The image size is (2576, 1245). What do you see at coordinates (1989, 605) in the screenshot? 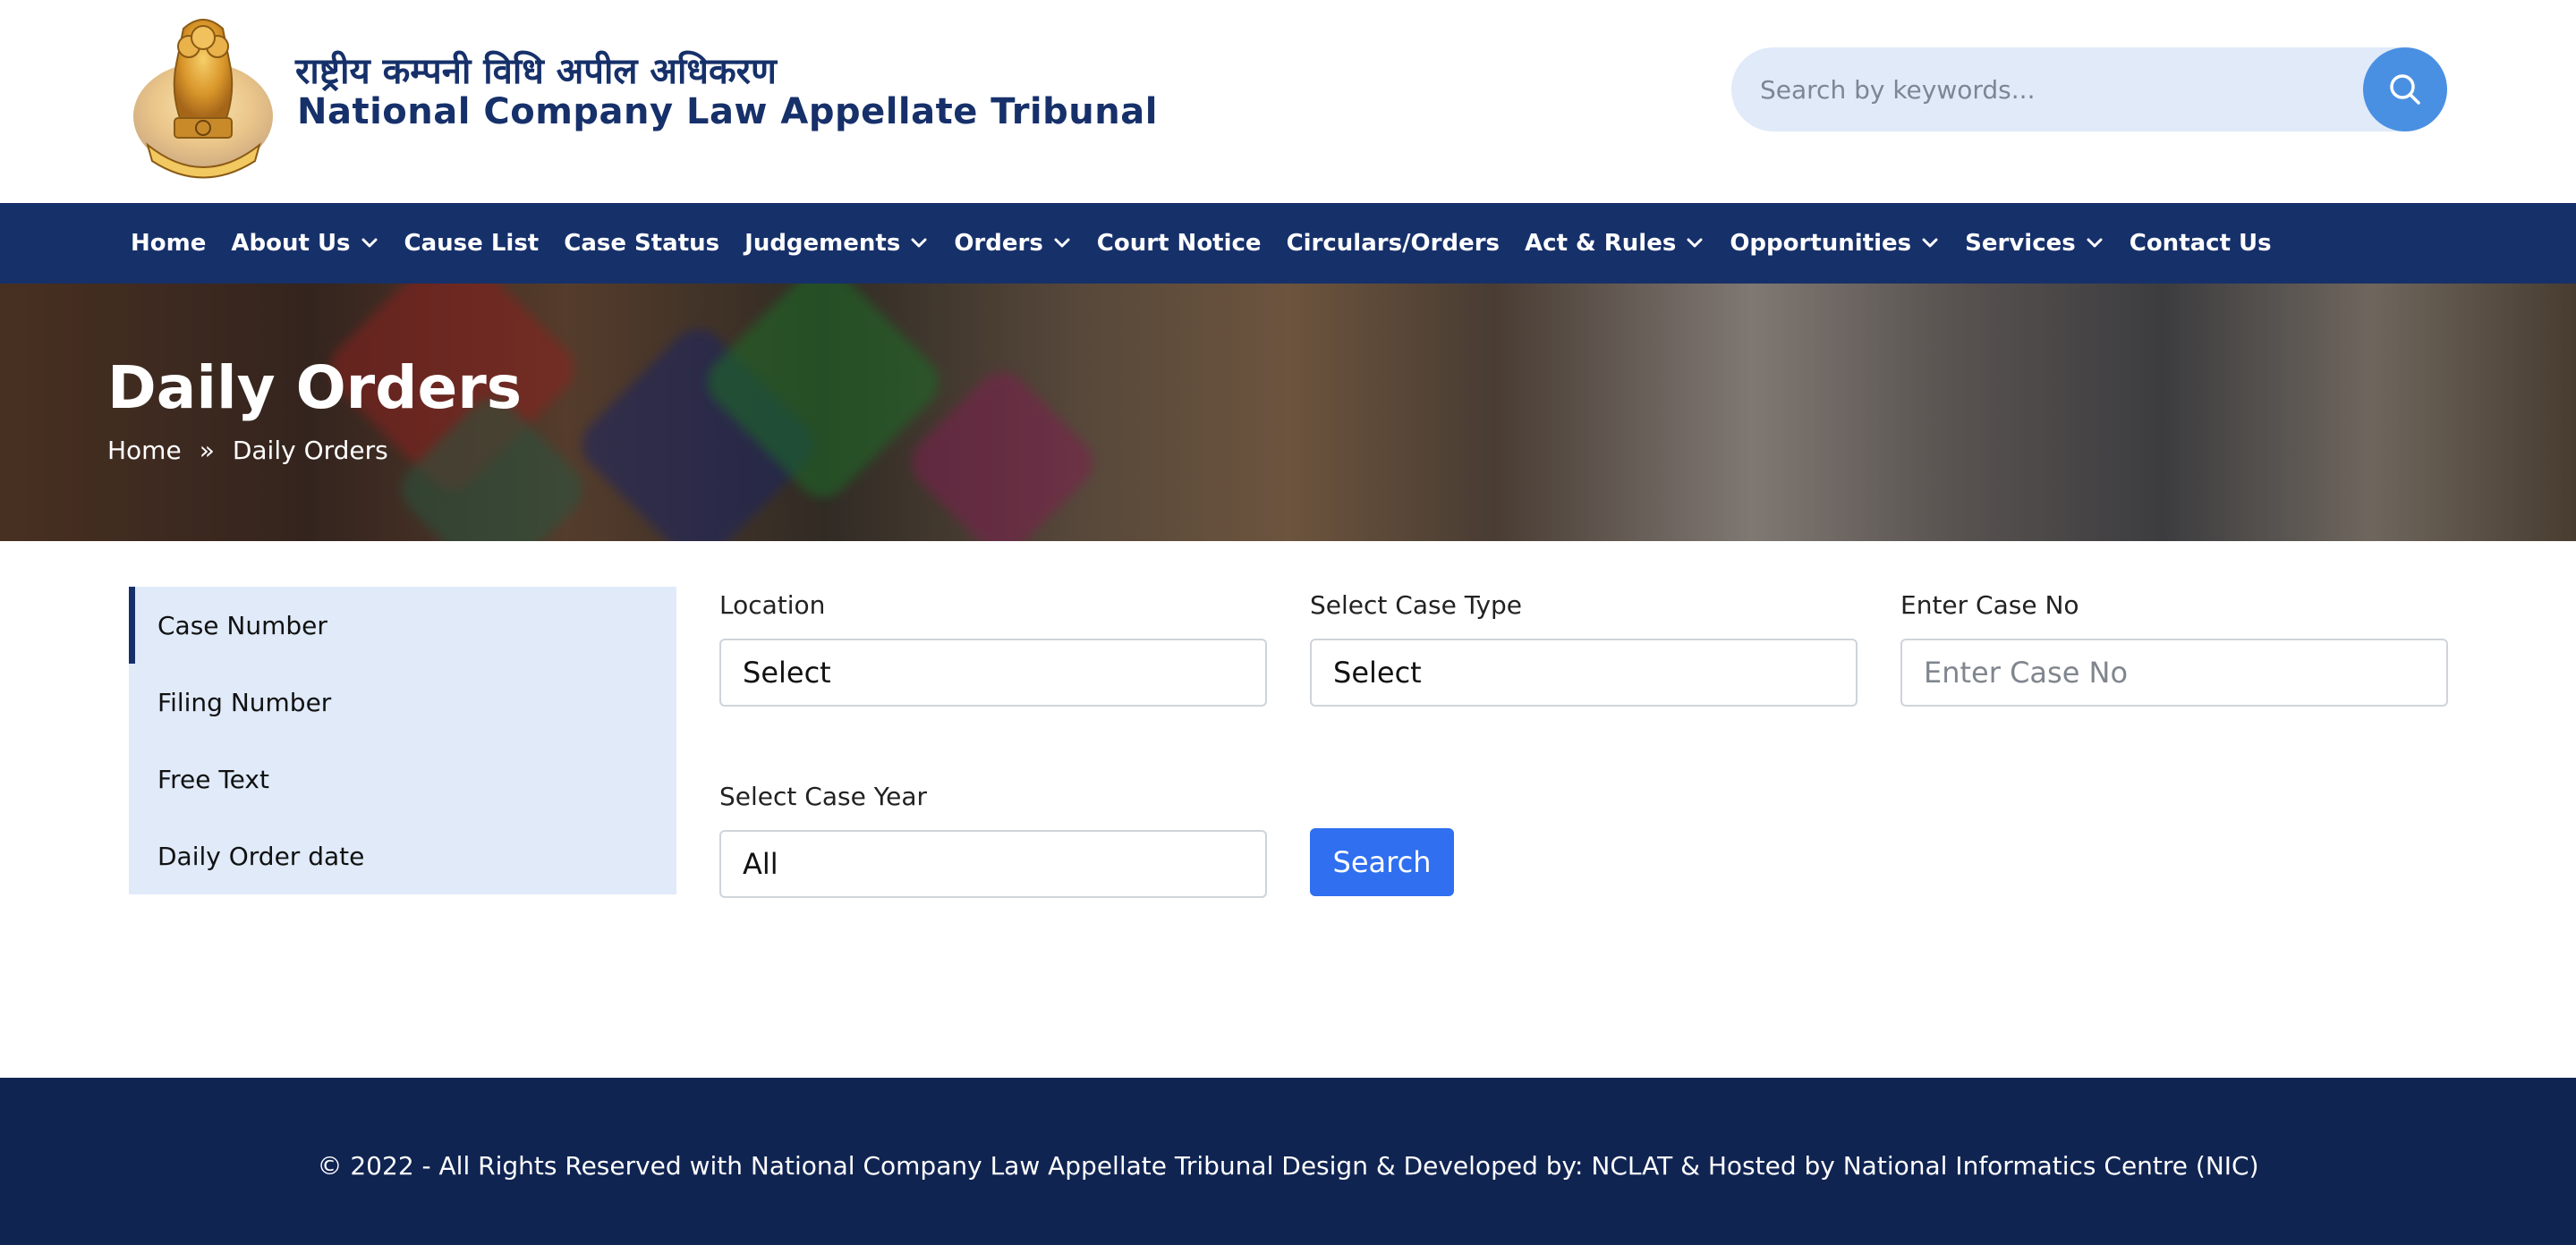
I see `case-no-label: Enter Case No` at bounding box center [1989, 605].